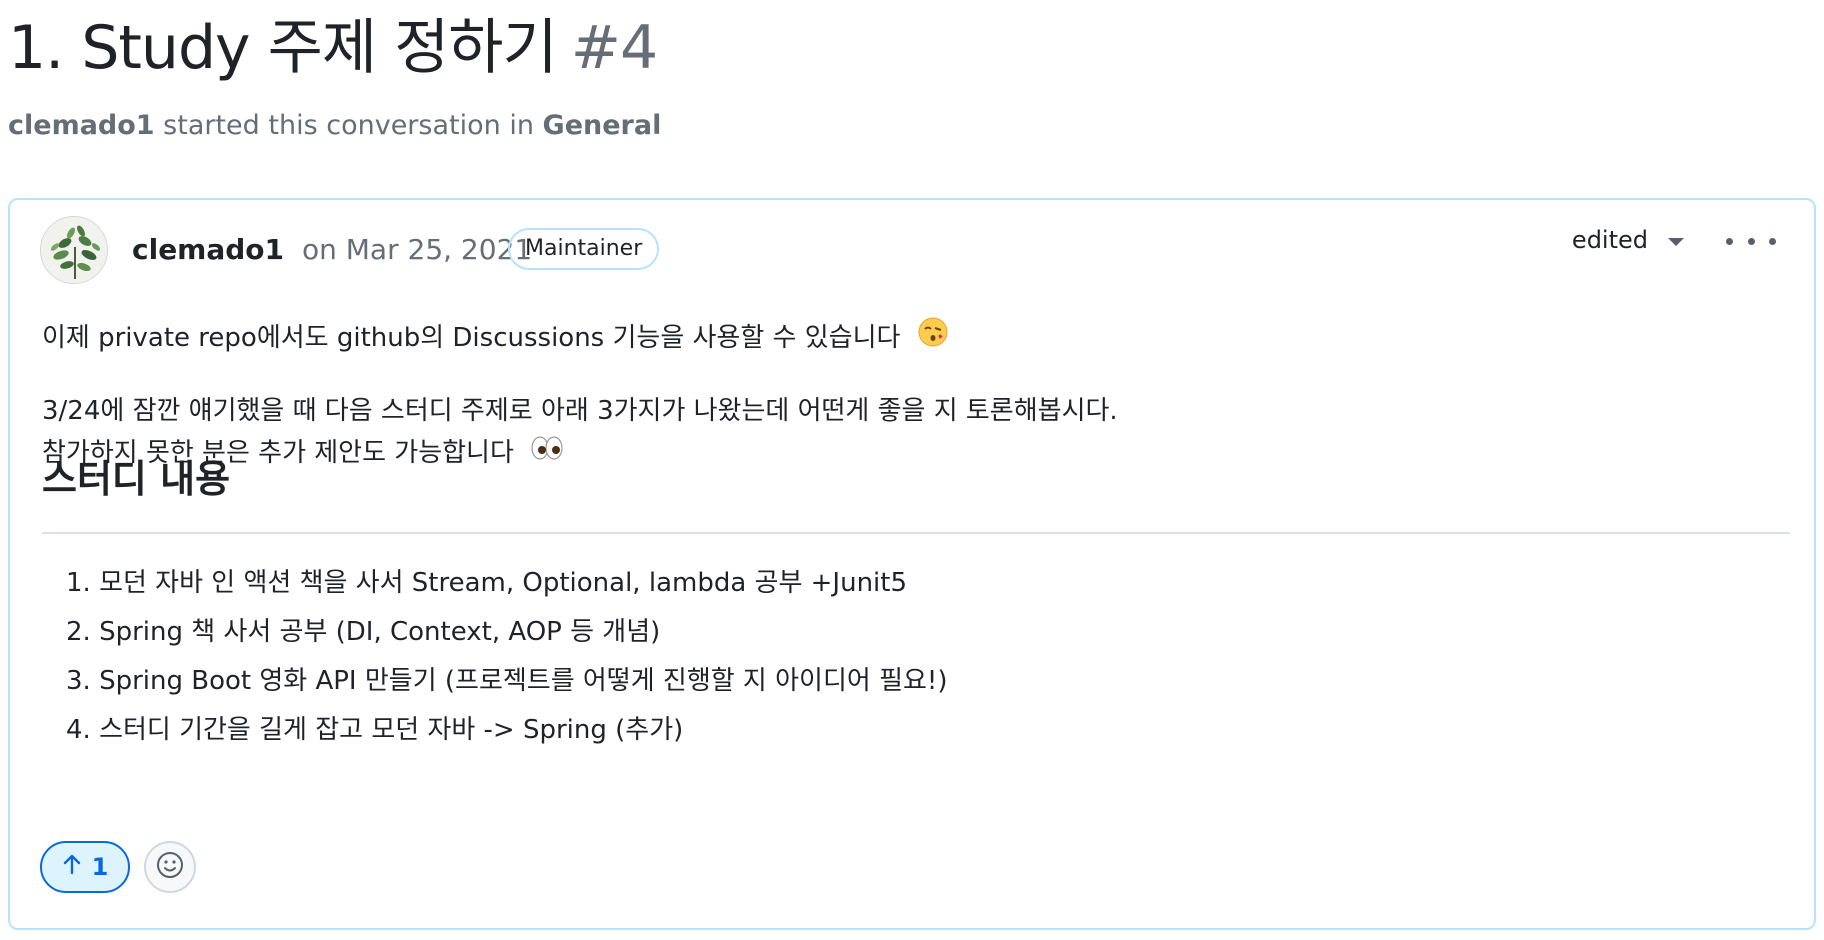 This screenshot has width=1824, height=940. I want to click on eyes-emoji-icon, so click(547, 454).